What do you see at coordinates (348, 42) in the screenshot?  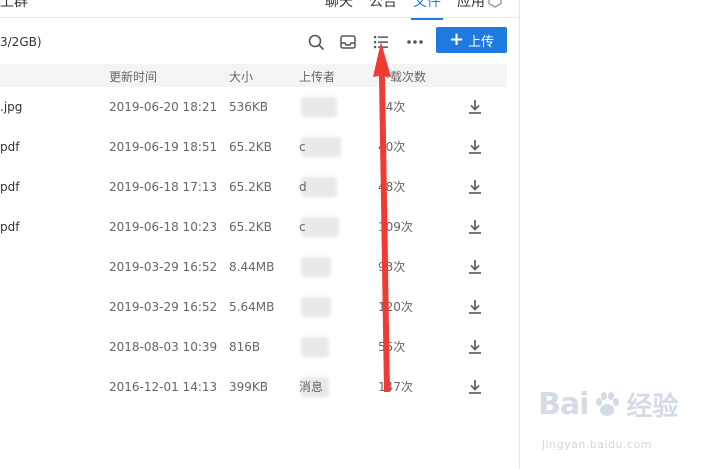 I see `inbox-icon` at bounding box center [348, 42].